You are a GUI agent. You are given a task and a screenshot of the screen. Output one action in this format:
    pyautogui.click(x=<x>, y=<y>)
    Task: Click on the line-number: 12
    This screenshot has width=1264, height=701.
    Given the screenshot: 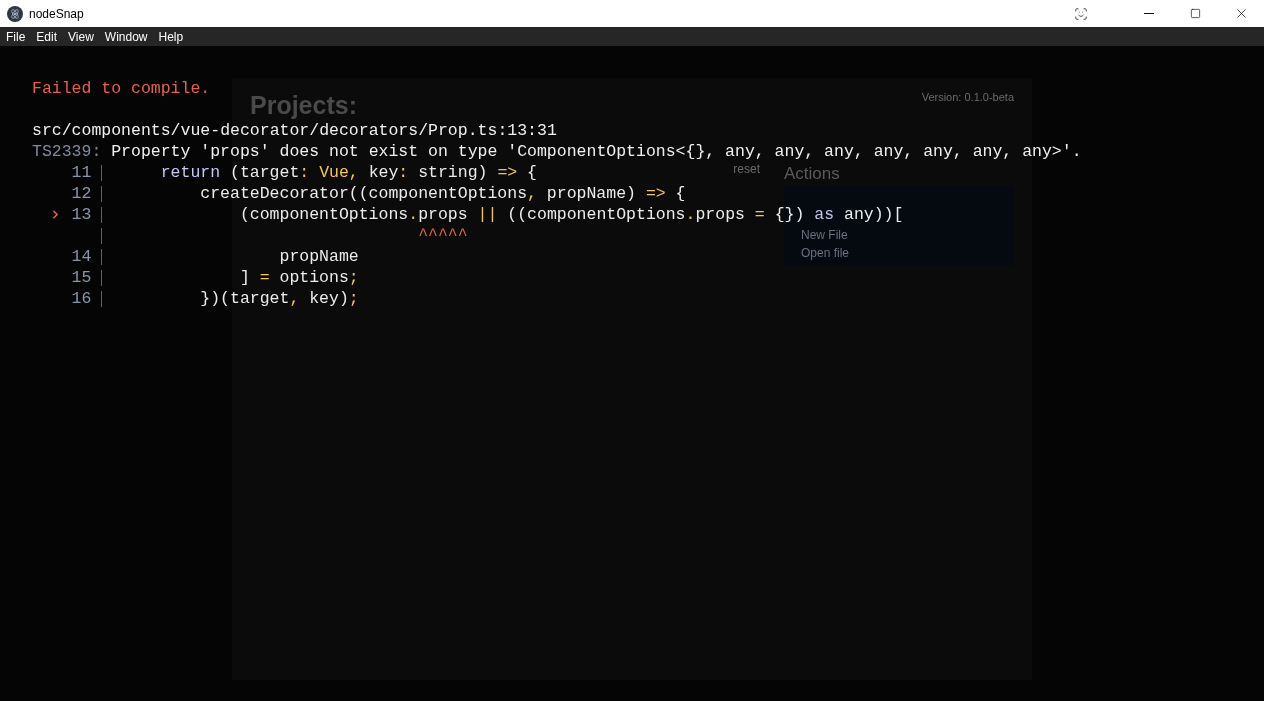 What is the action you would take?
    pyautogui.click(x=81, y=193)
    